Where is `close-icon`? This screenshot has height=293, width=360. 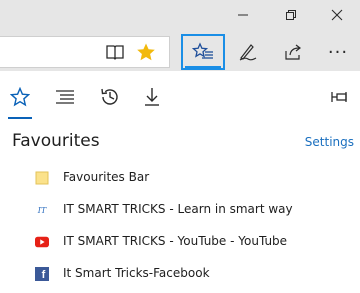
close-icon is located at coordinates (337, 15).